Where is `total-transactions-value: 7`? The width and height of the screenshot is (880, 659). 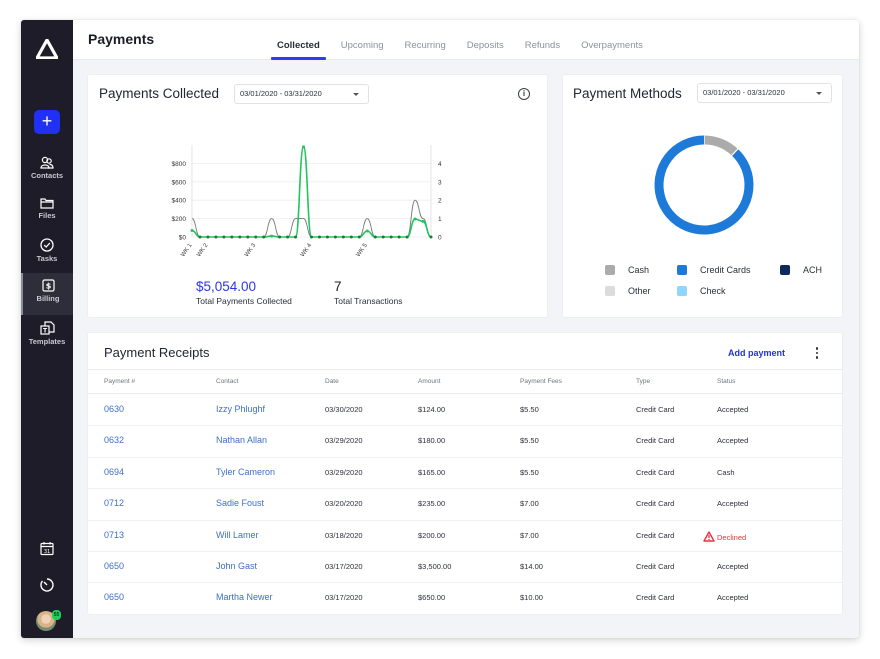
total-transactions-value: 7 is located at coordinates (338, 286).